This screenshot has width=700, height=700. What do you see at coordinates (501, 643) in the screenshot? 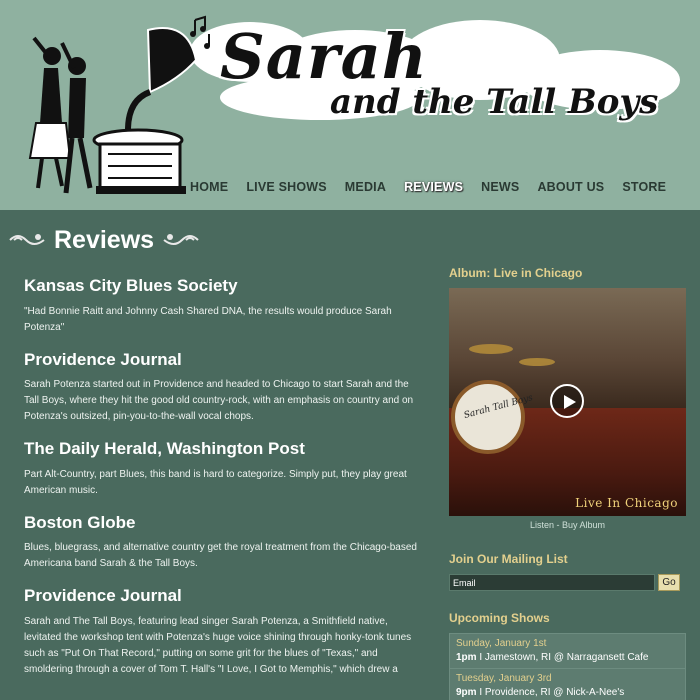
I see `show-date: Sunday, January 1st` at bounding box center [501, 643].